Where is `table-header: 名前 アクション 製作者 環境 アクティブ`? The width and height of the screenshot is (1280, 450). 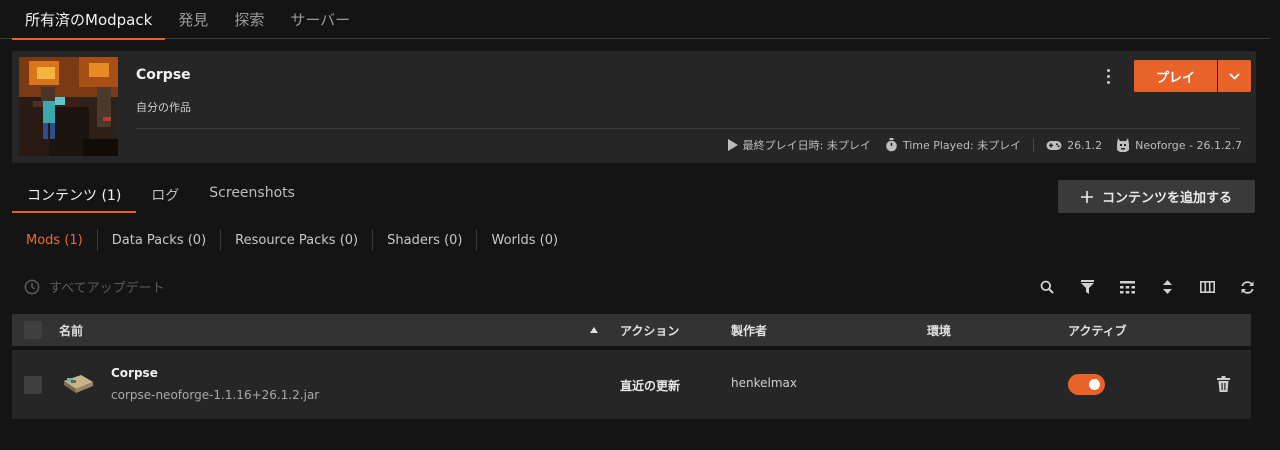
table-header: 名前 アクション 製作者 環境 アクティブ is located at coordinates (631, 330).